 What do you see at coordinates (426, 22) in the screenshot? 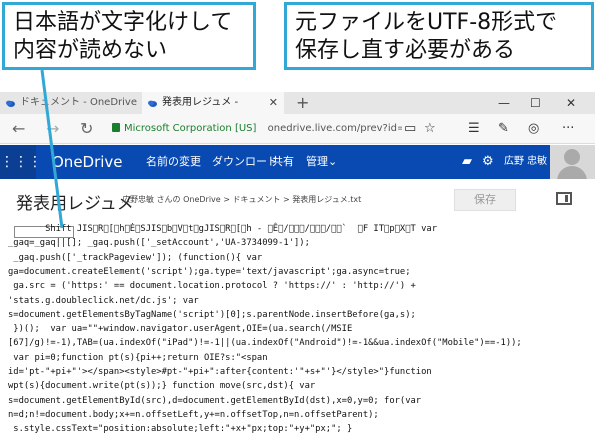
I see `callout-resave-line1: 元ファイルをUTF-8形式で` at bounding box center [426, 22].